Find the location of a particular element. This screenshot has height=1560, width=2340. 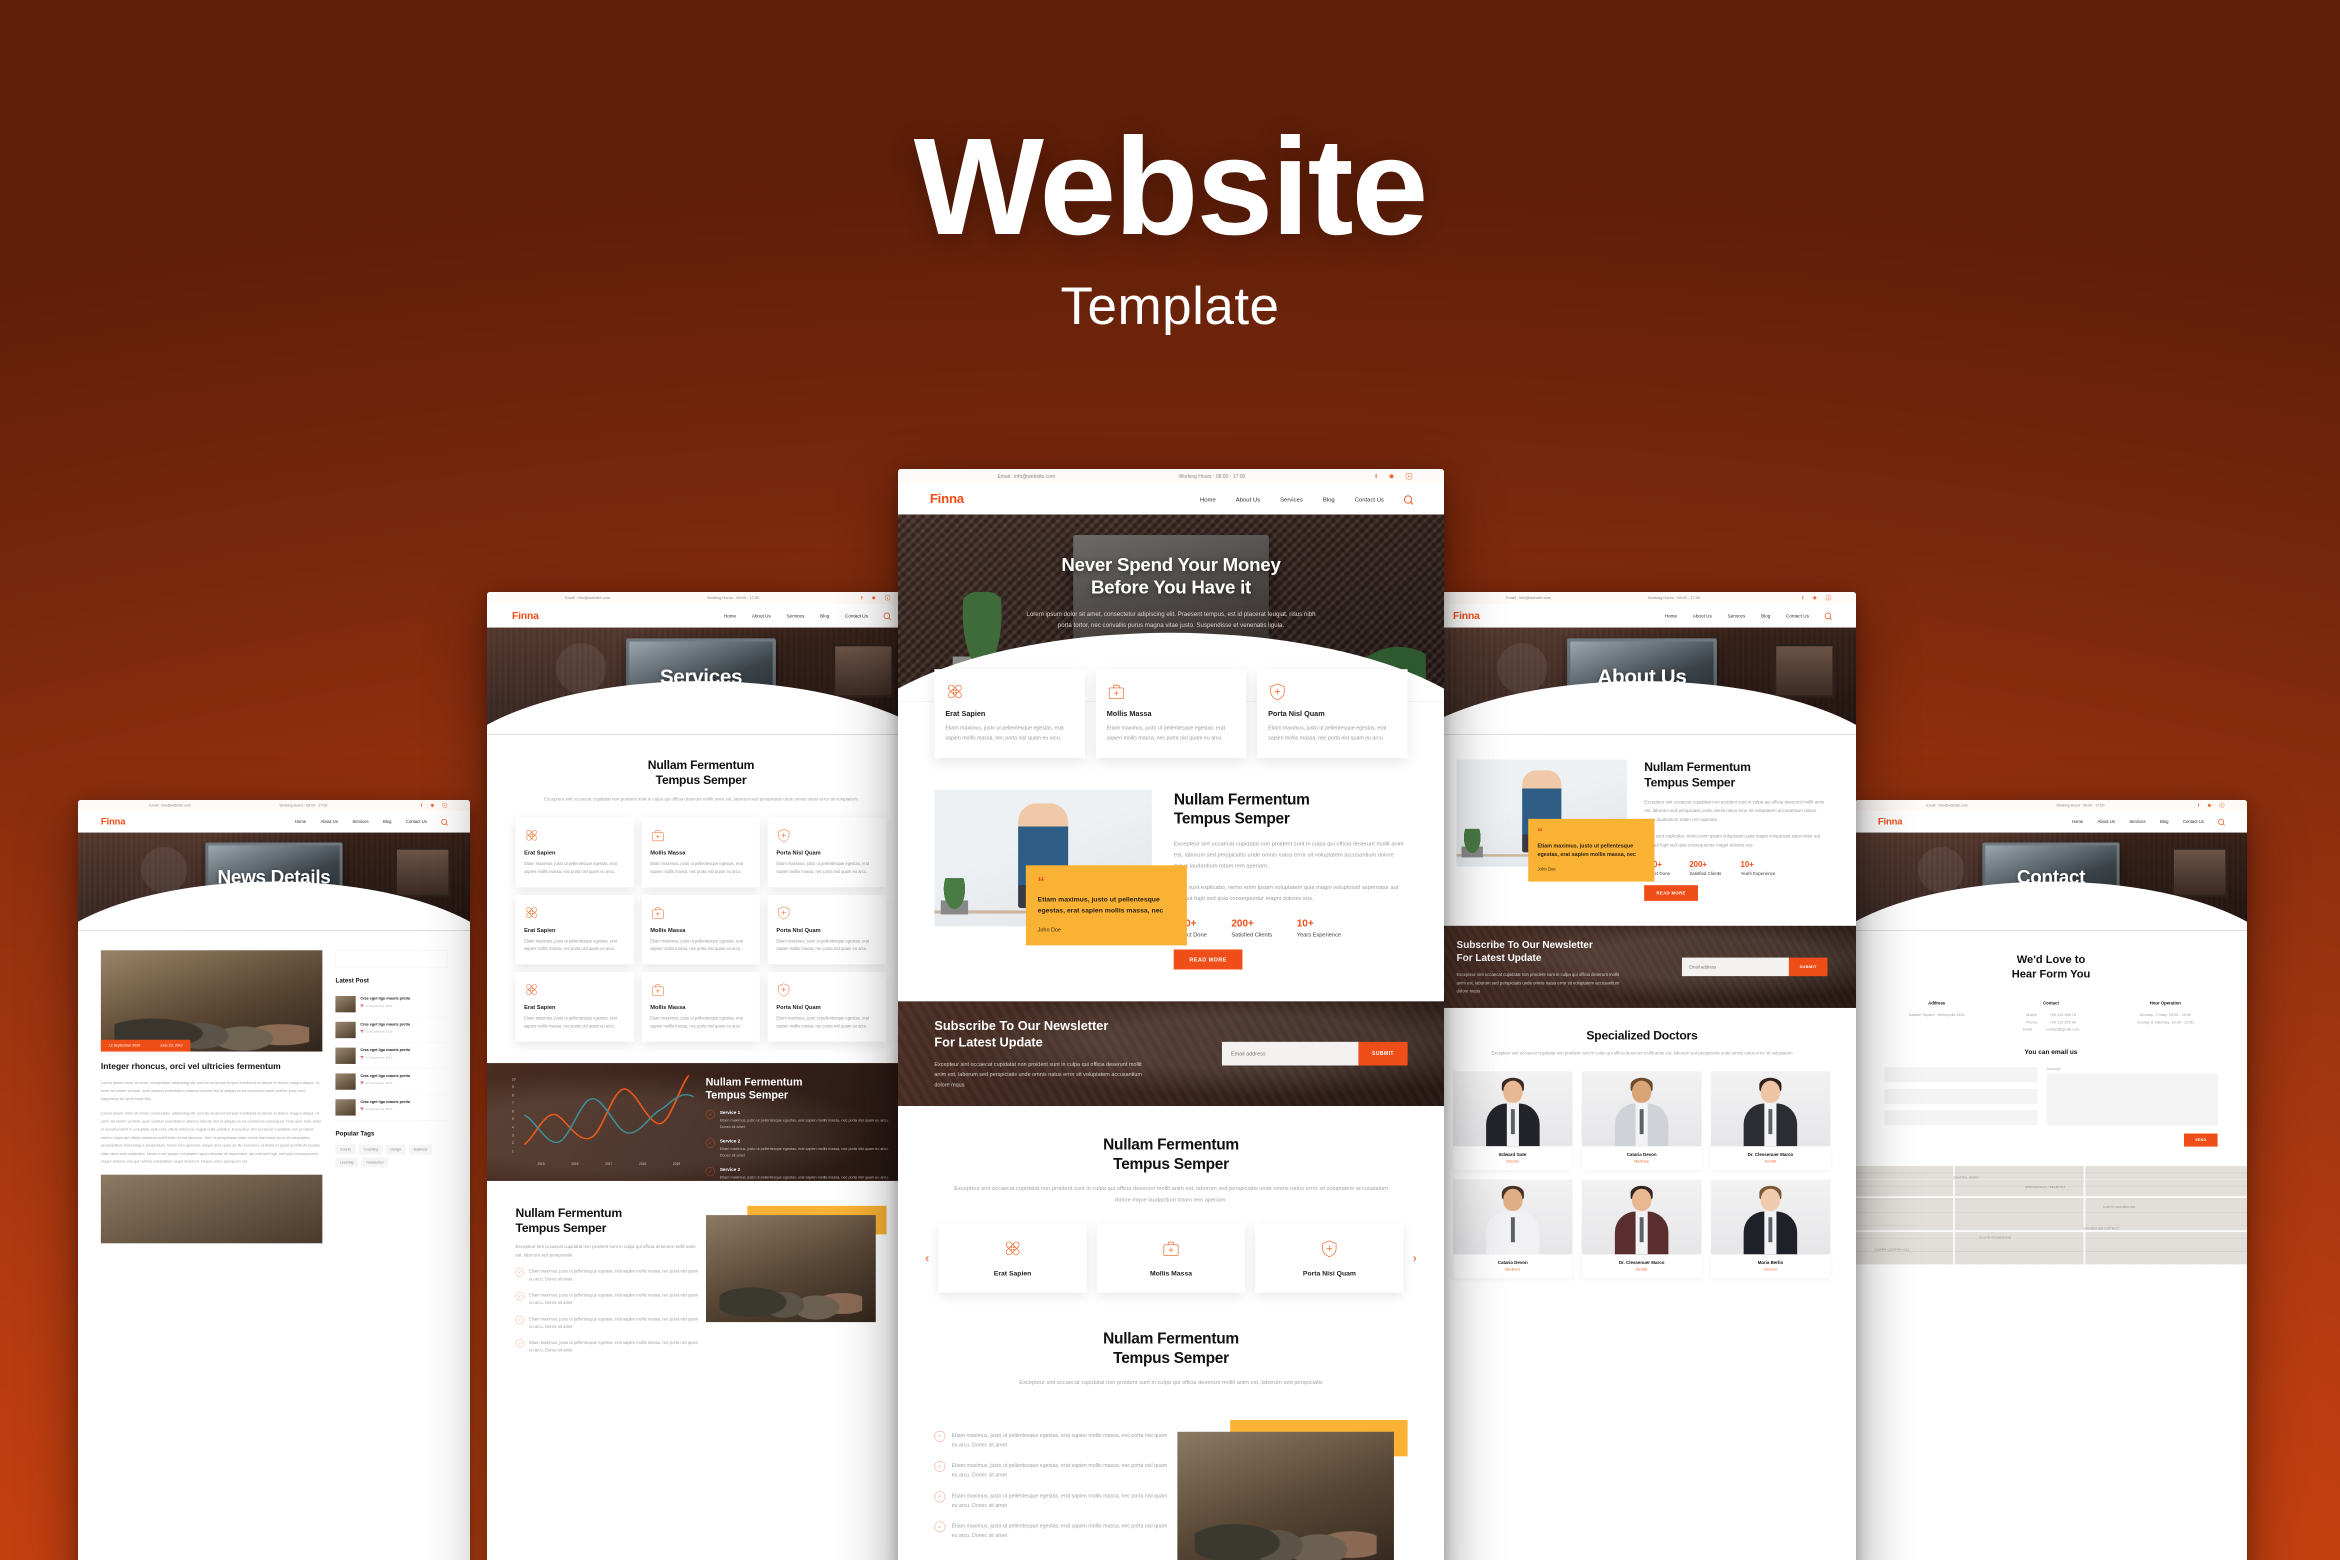

tag-chip: Transaction is located at coordinates (375, 1162).